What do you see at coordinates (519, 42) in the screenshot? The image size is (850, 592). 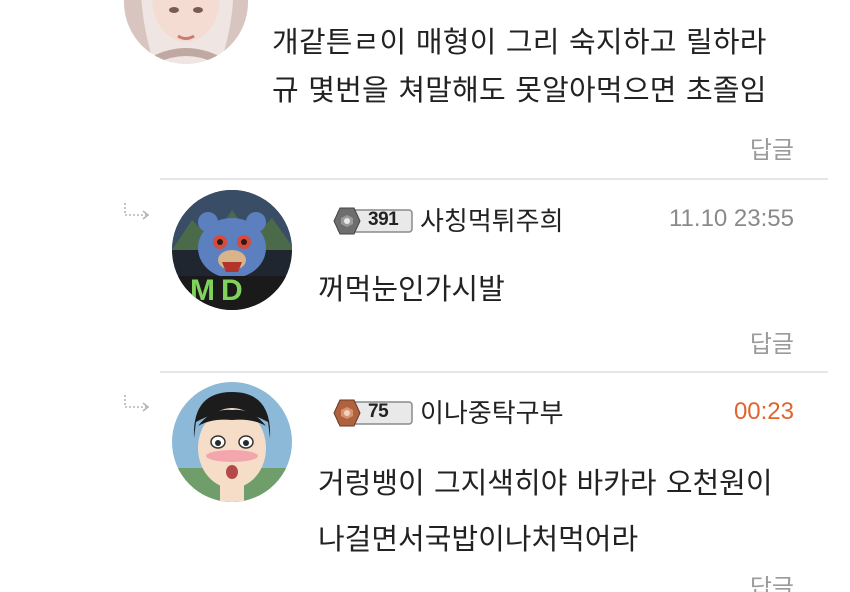 I see `comment-text-line: 개같튼ㄹ이 매형이 그리 숙지하고 릴하라` at bounding box center [519, 42].